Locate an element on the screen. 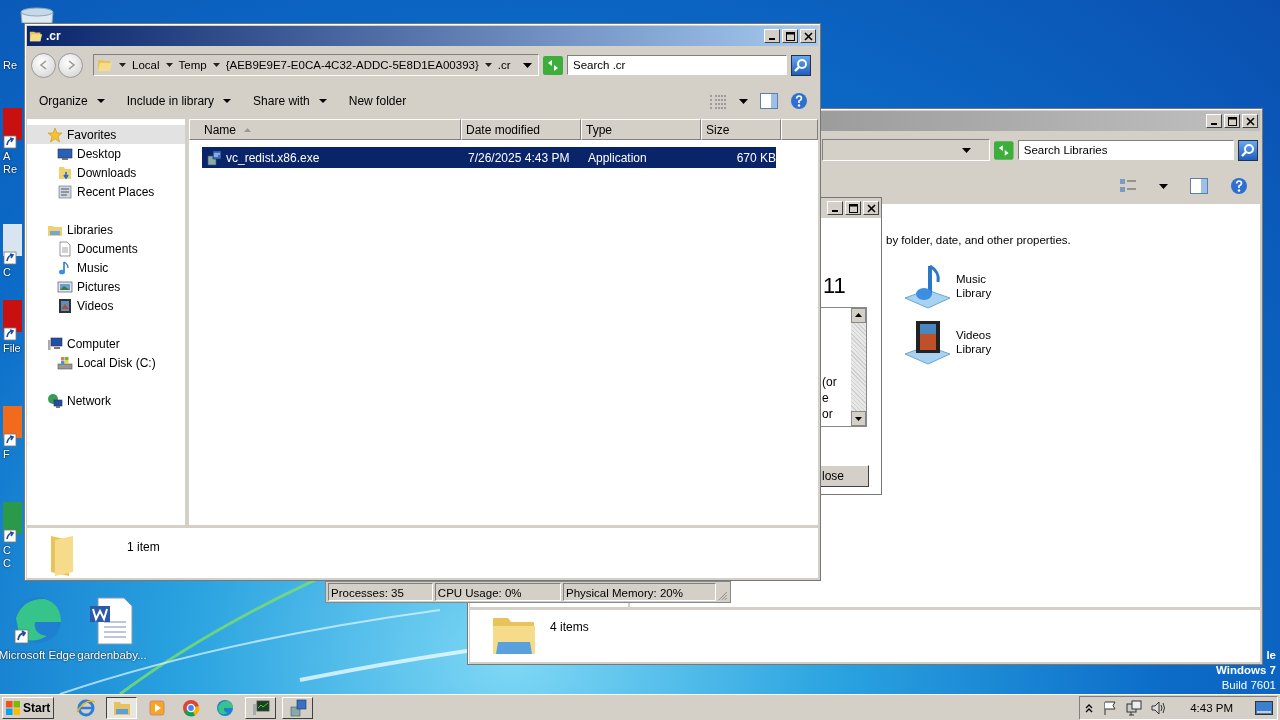 The width and height of the screenshot is (1280, 720). list-text: e is located at coordinates (825, 398).